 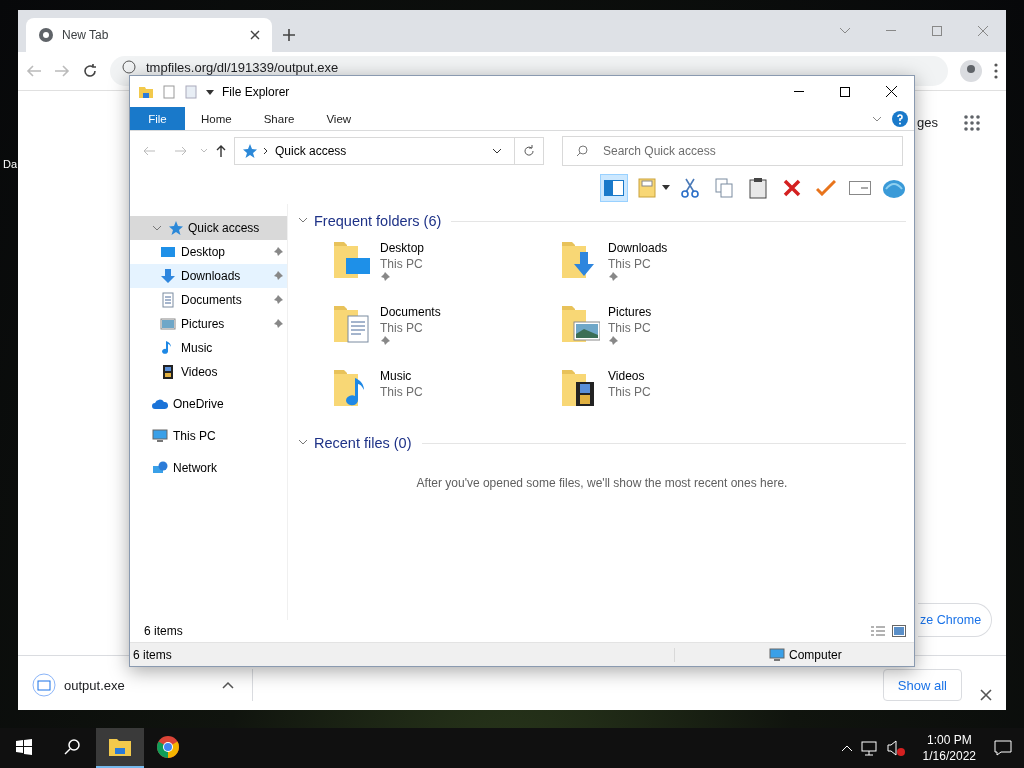 I want to click on nav-item: This PC, so click(x=208, y=436).